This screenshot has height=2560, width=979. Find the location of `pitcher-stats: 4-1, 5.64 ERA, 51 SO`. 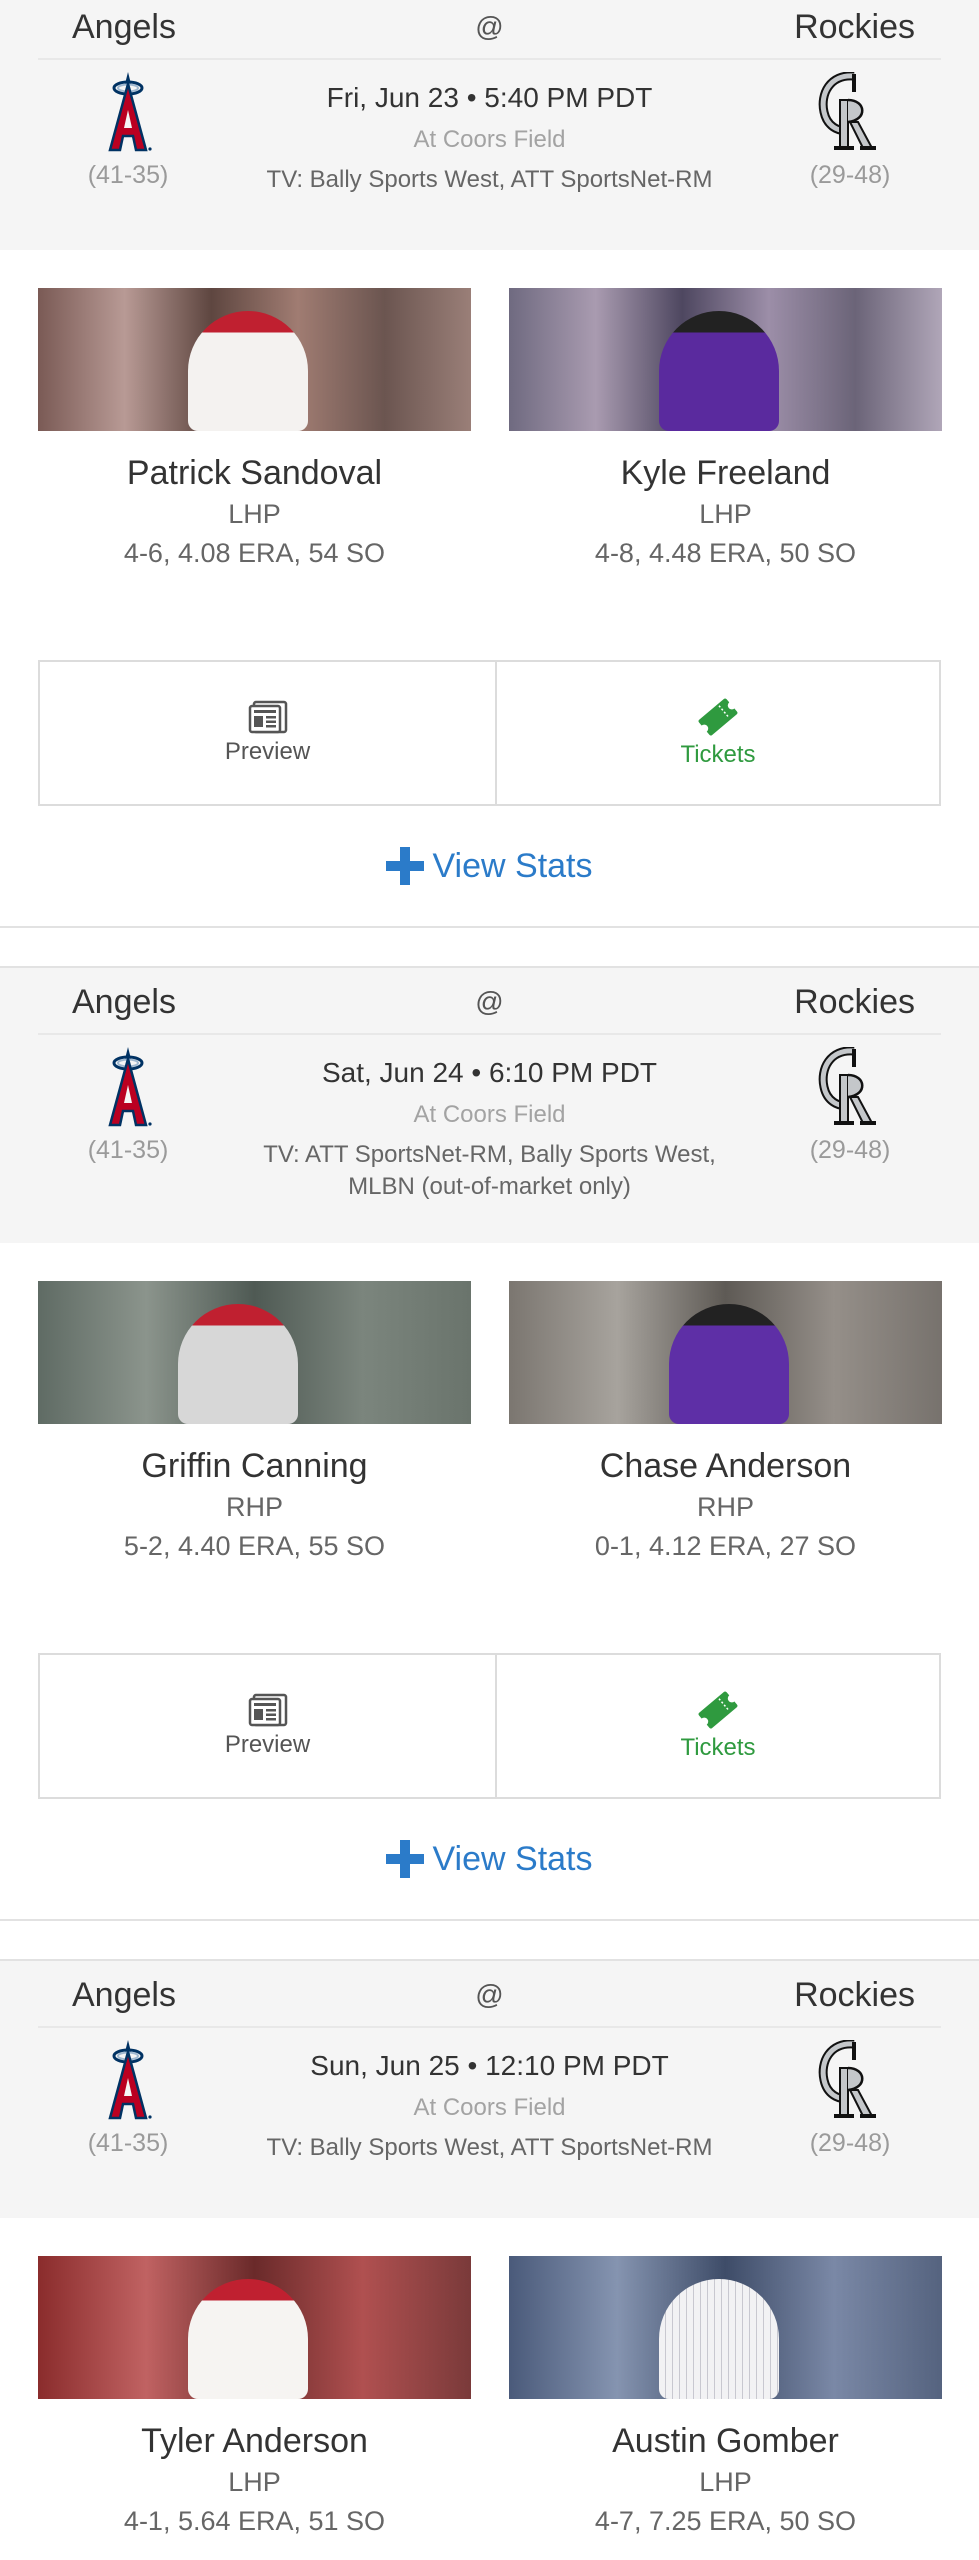

pitcher-stats: 4-1, 5.64 ERA, 51 SO is located at coordinates (254, 2521).